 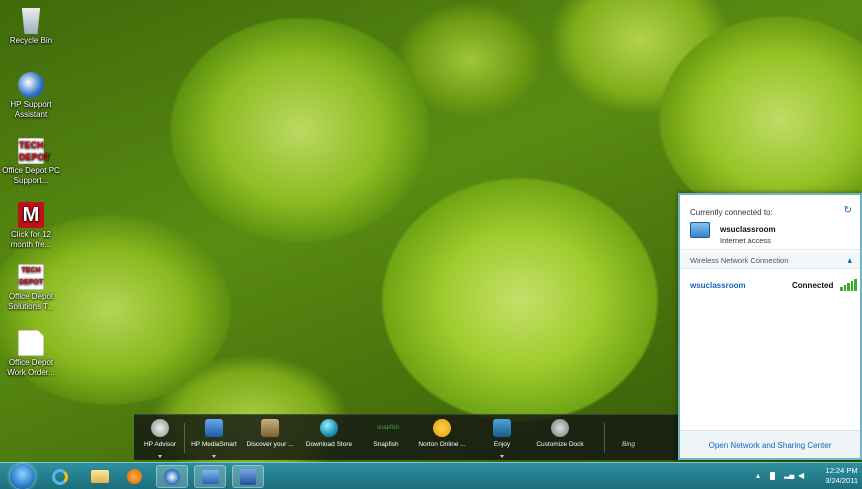 What do you see at coordinates (748, 229) in the screenshot?
I see `connected-network-name: wsuclassroom` at bounding box center [748, 229].